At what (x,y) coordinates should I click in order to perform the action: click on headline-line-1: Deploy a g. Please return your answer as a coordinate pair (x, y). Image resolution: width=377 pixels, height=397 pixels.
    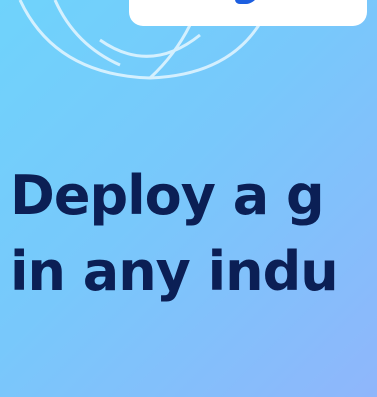
    Looking at the image, I should click on (167, 195).